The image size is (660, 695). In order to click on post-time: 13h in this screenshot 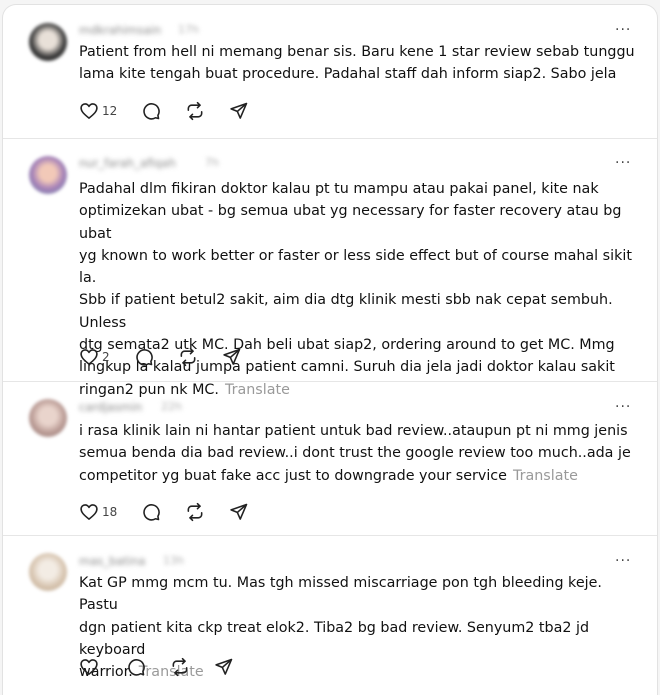, I will do `click(173, 560)`.